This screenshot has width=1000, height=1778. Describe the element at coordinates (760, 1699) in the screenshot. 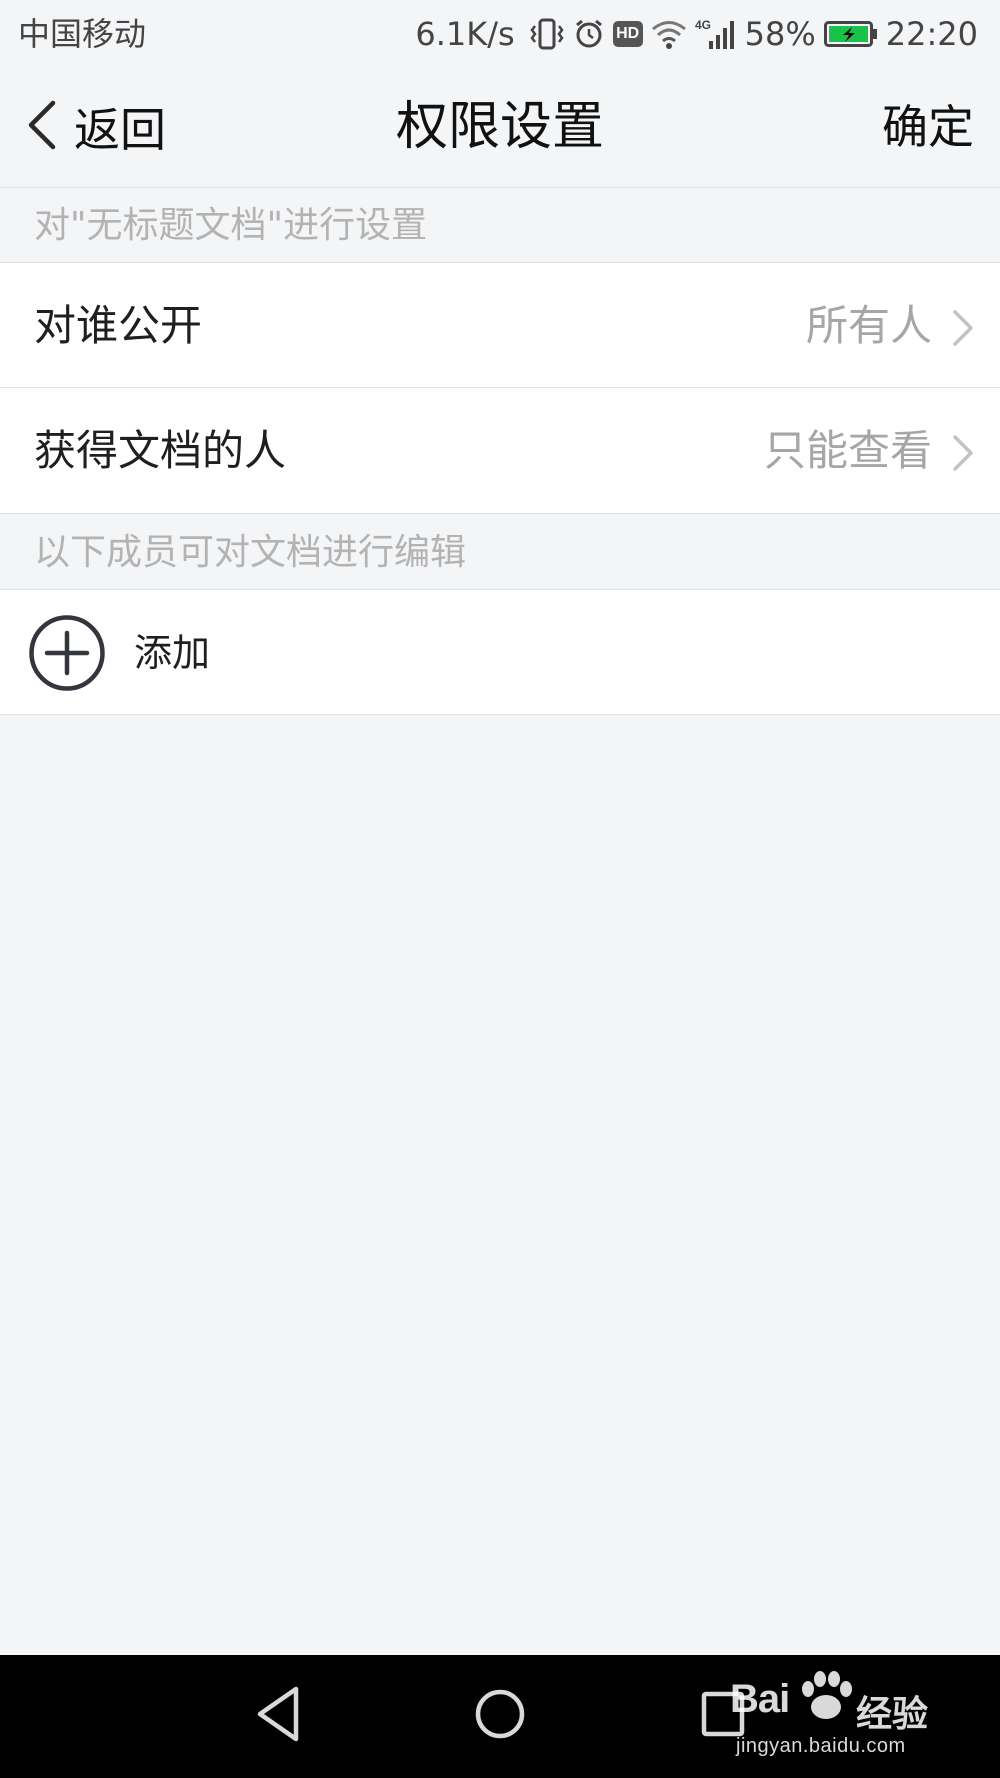

I see `watermark-logo-text: Bai` at that location.